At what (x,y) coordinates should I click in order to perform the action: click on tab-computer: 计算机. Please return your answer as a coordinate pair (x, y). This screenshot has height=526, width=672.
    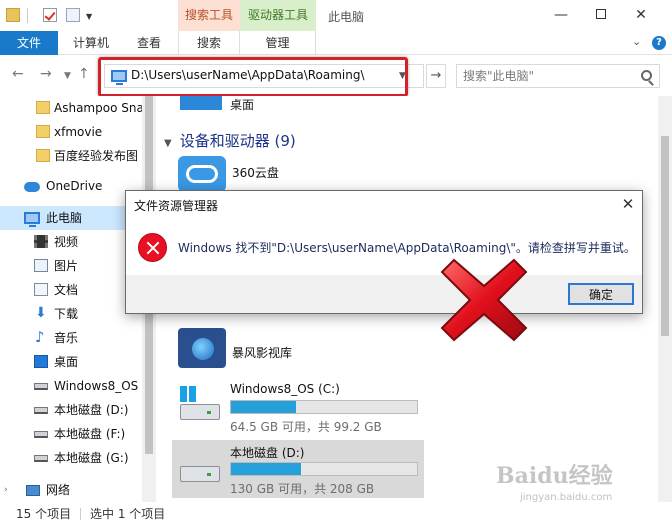
    Looking at the image, I should click on (91, 43).